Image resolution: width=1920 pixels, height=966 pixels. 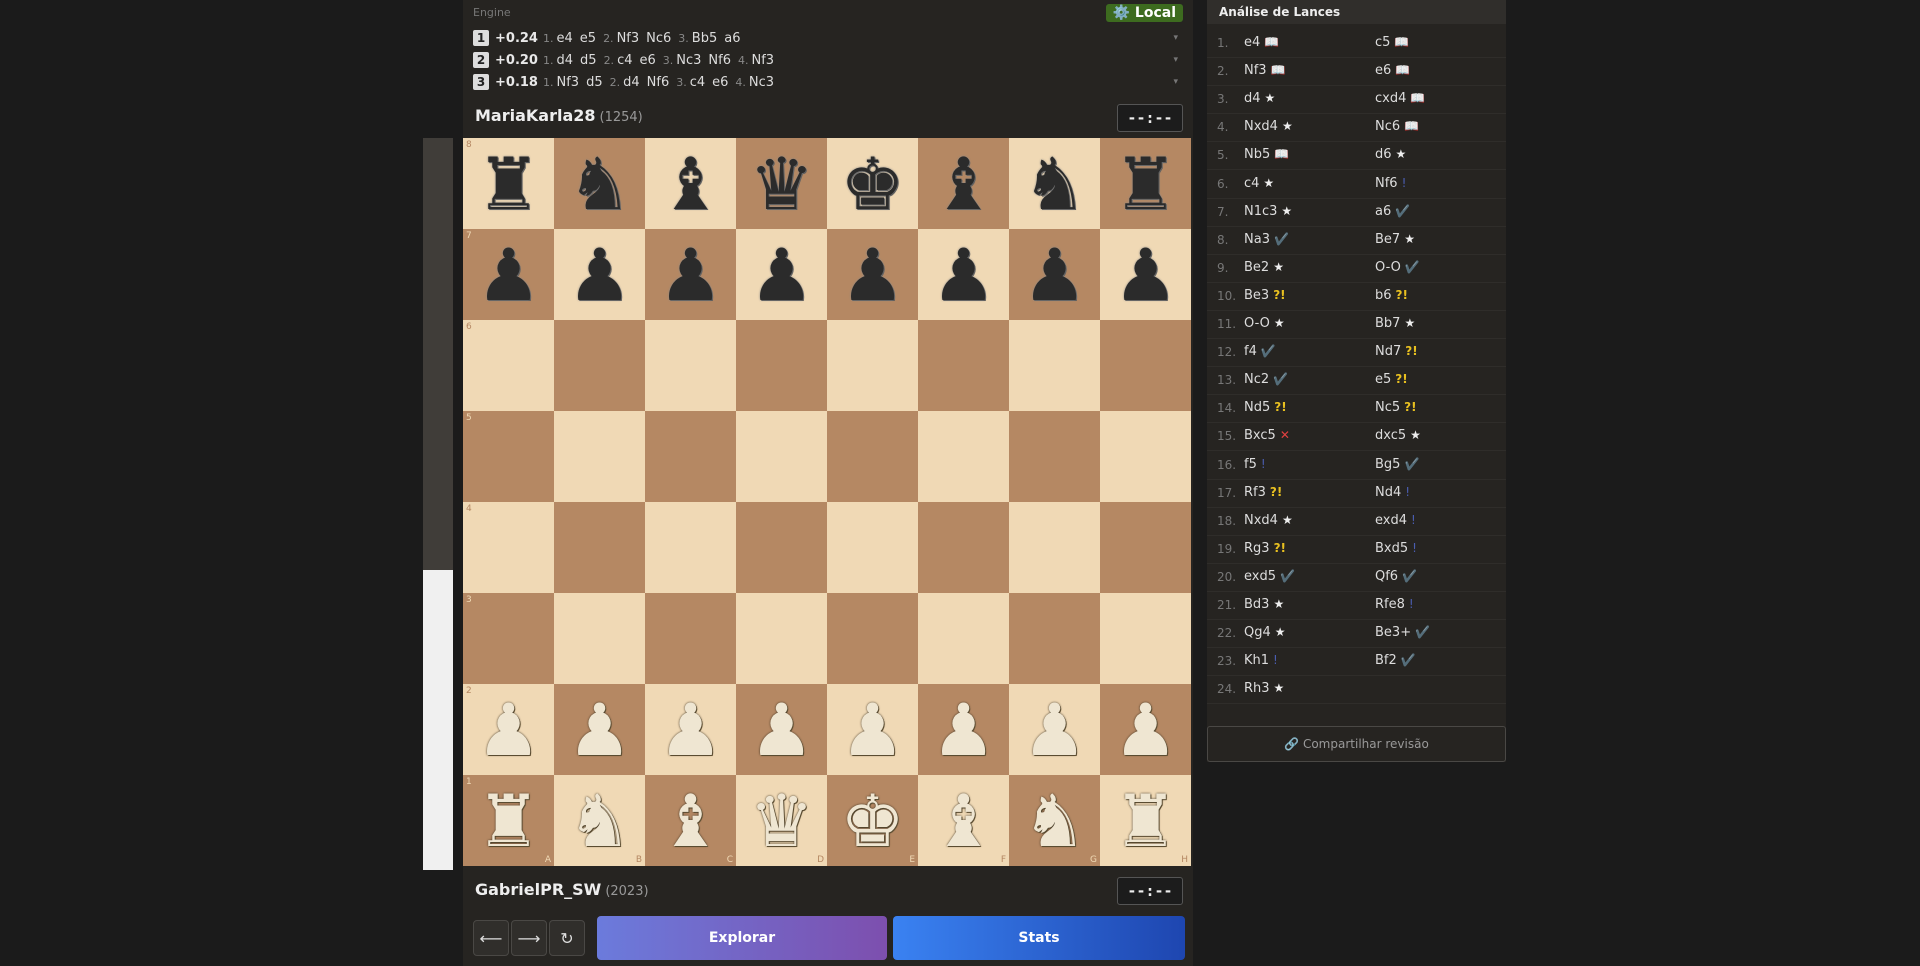 What do you see at coordinates (825, 60) in the screenshot?
I see `engine-line: 2 +0.20 1. d4 d5 2. c4 e6 3. Nc3 Nf6 4. Nf3 ▾` at bounding box center [825, 60].